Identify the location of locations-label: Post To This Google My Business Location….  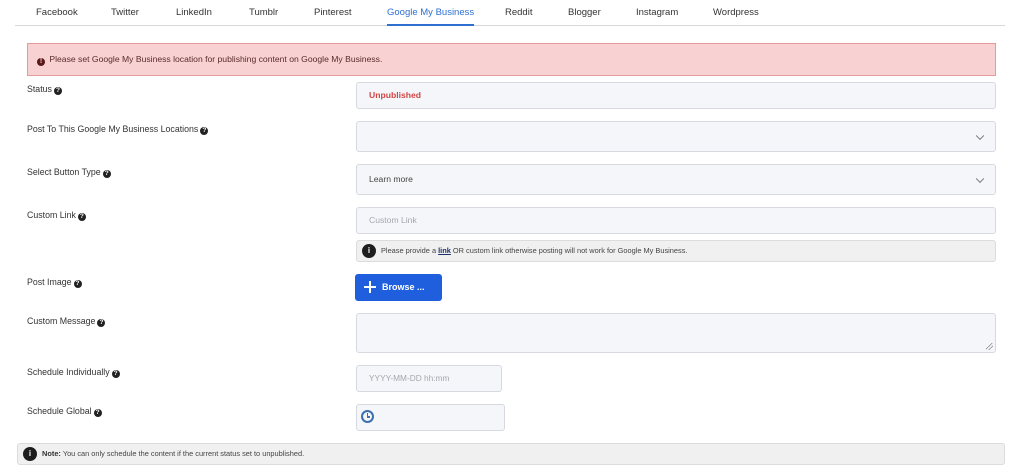
(118, 129).